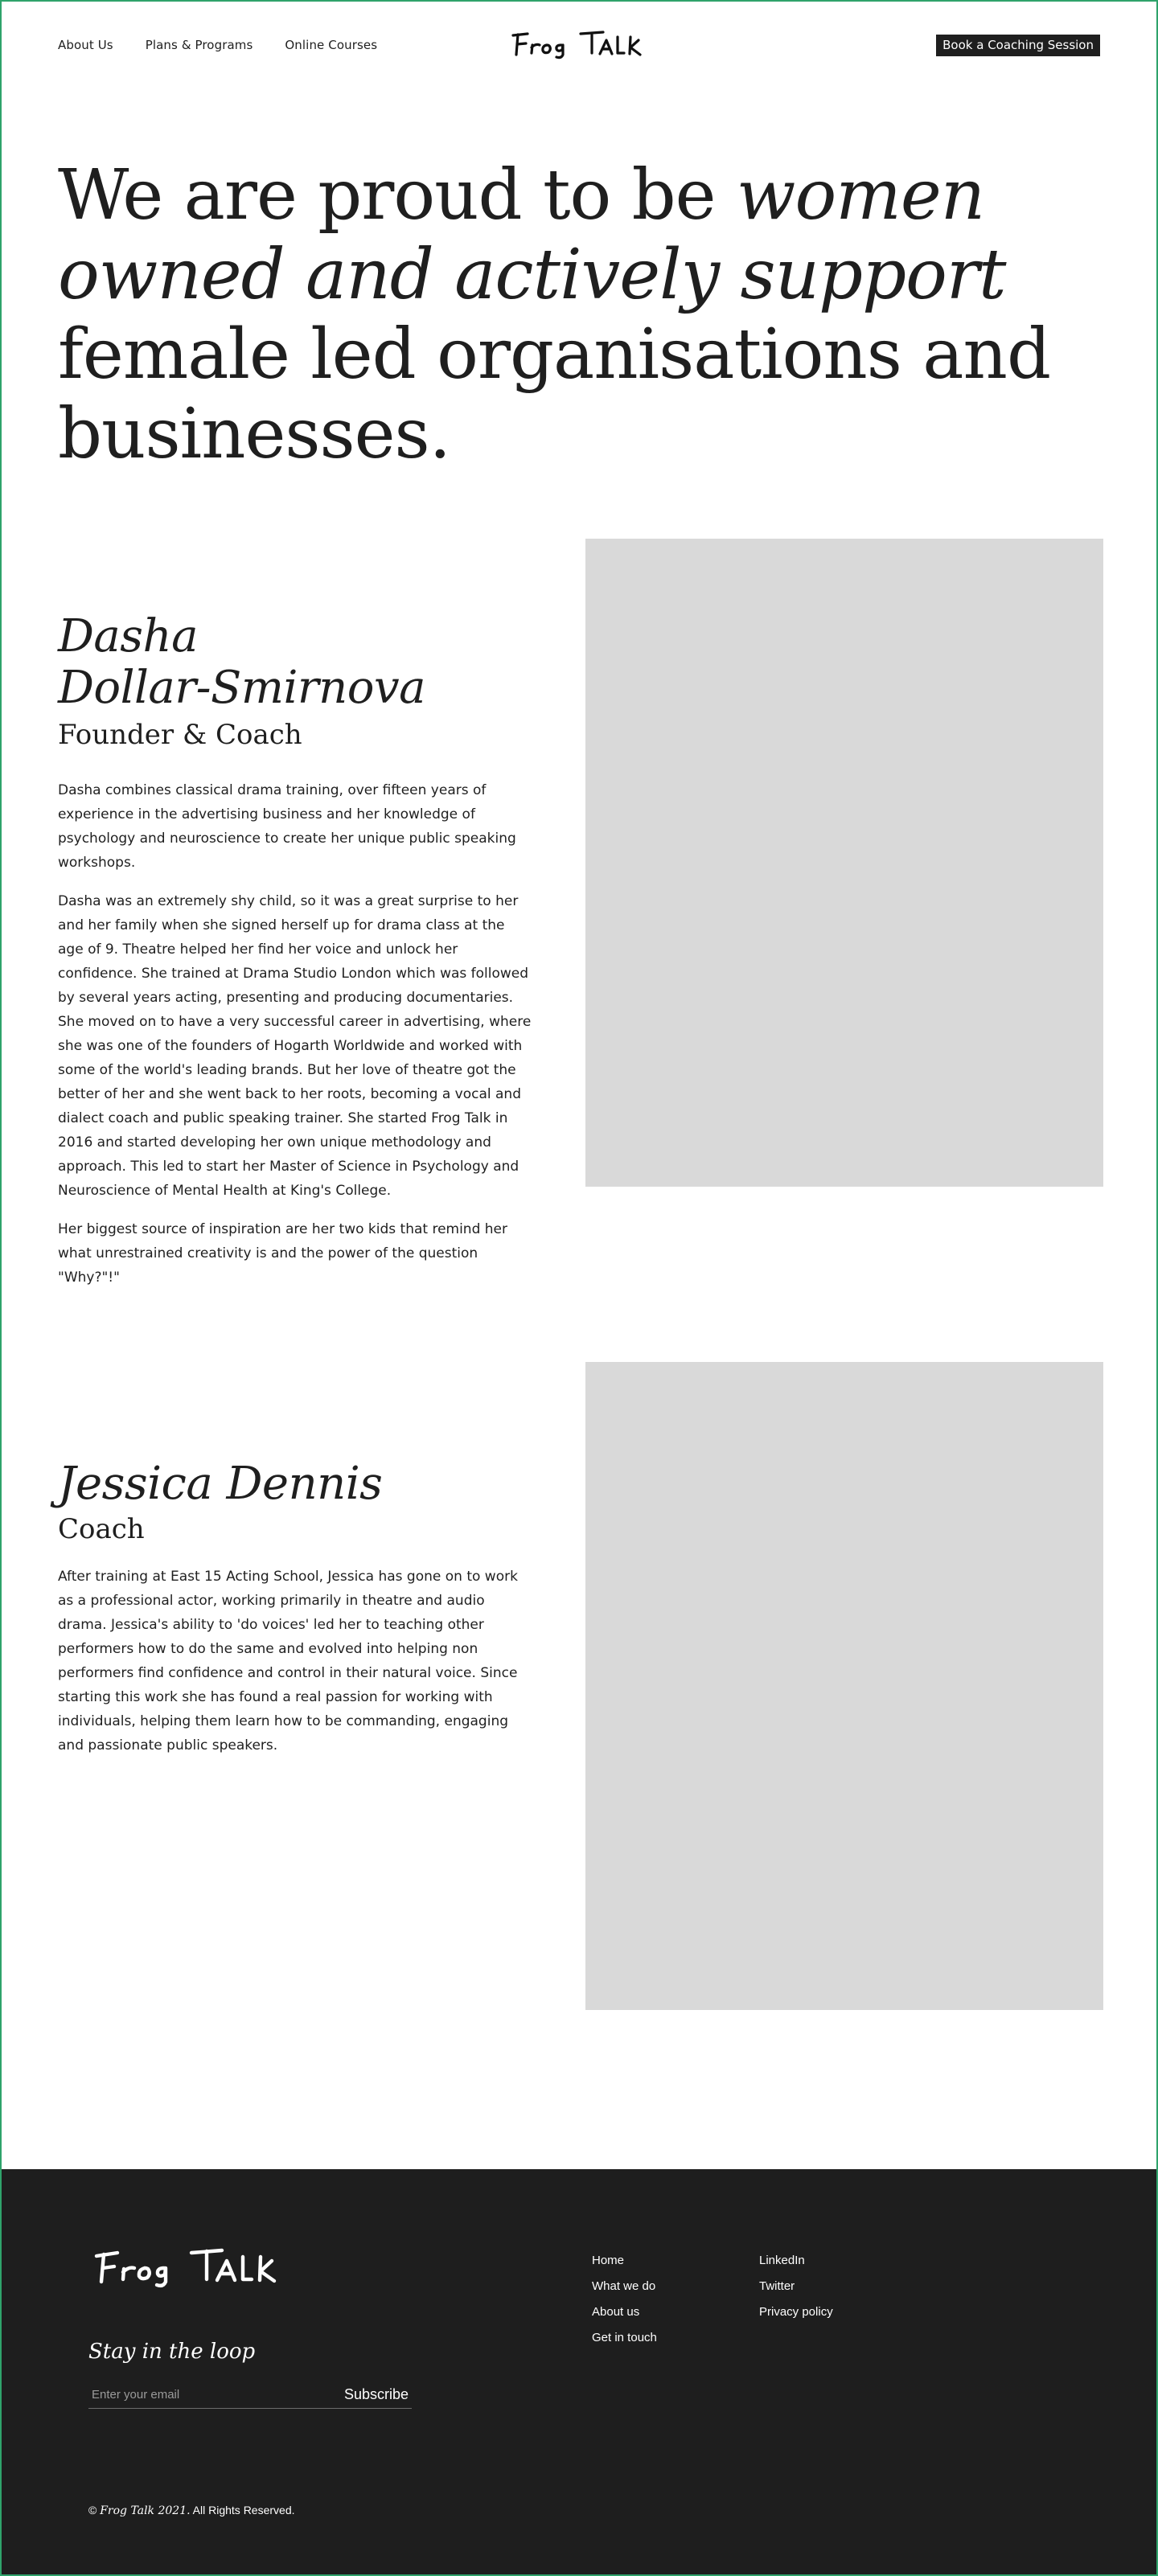 This screenshot has height=2576, width=1158. Describe the element at coordinates (624, 2312) in the screenshot. I see `footer-link-about-us: About us` at that location.